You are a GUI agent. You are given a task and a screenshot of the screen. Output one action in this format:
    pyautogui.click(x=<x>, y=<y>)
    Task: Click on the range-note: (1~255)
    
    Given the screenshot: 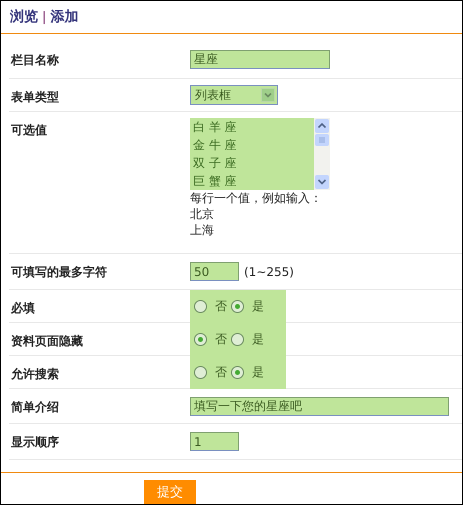 What is the action you would take?
    pyautogui.click(x=269, y=271)
    